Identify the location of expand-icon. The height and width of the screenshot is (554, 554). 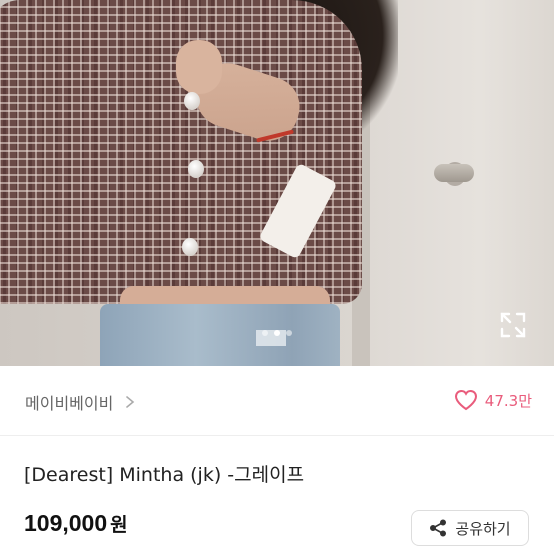
(513, 328).